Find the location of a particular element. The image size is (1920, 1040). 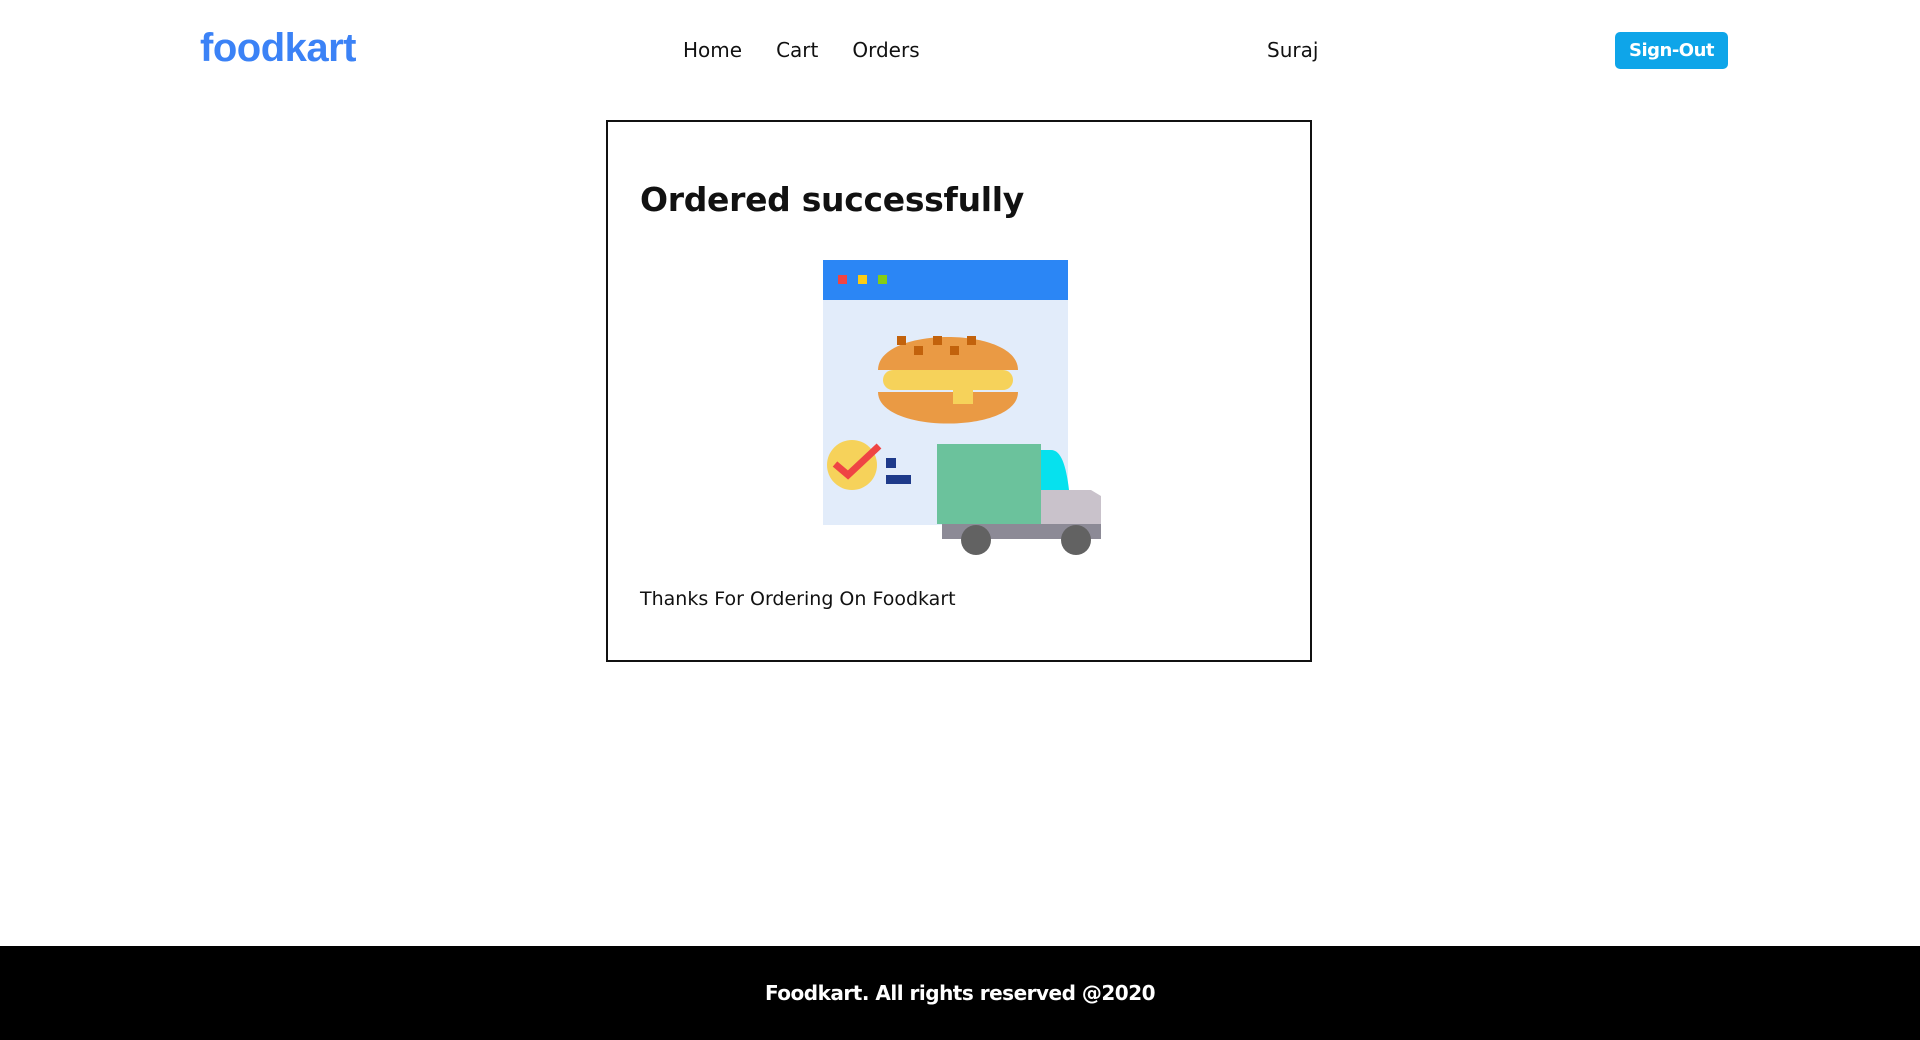

footer-copyright: Foodkart. All rights reserved @2020 is located at coordinates (960, 993).